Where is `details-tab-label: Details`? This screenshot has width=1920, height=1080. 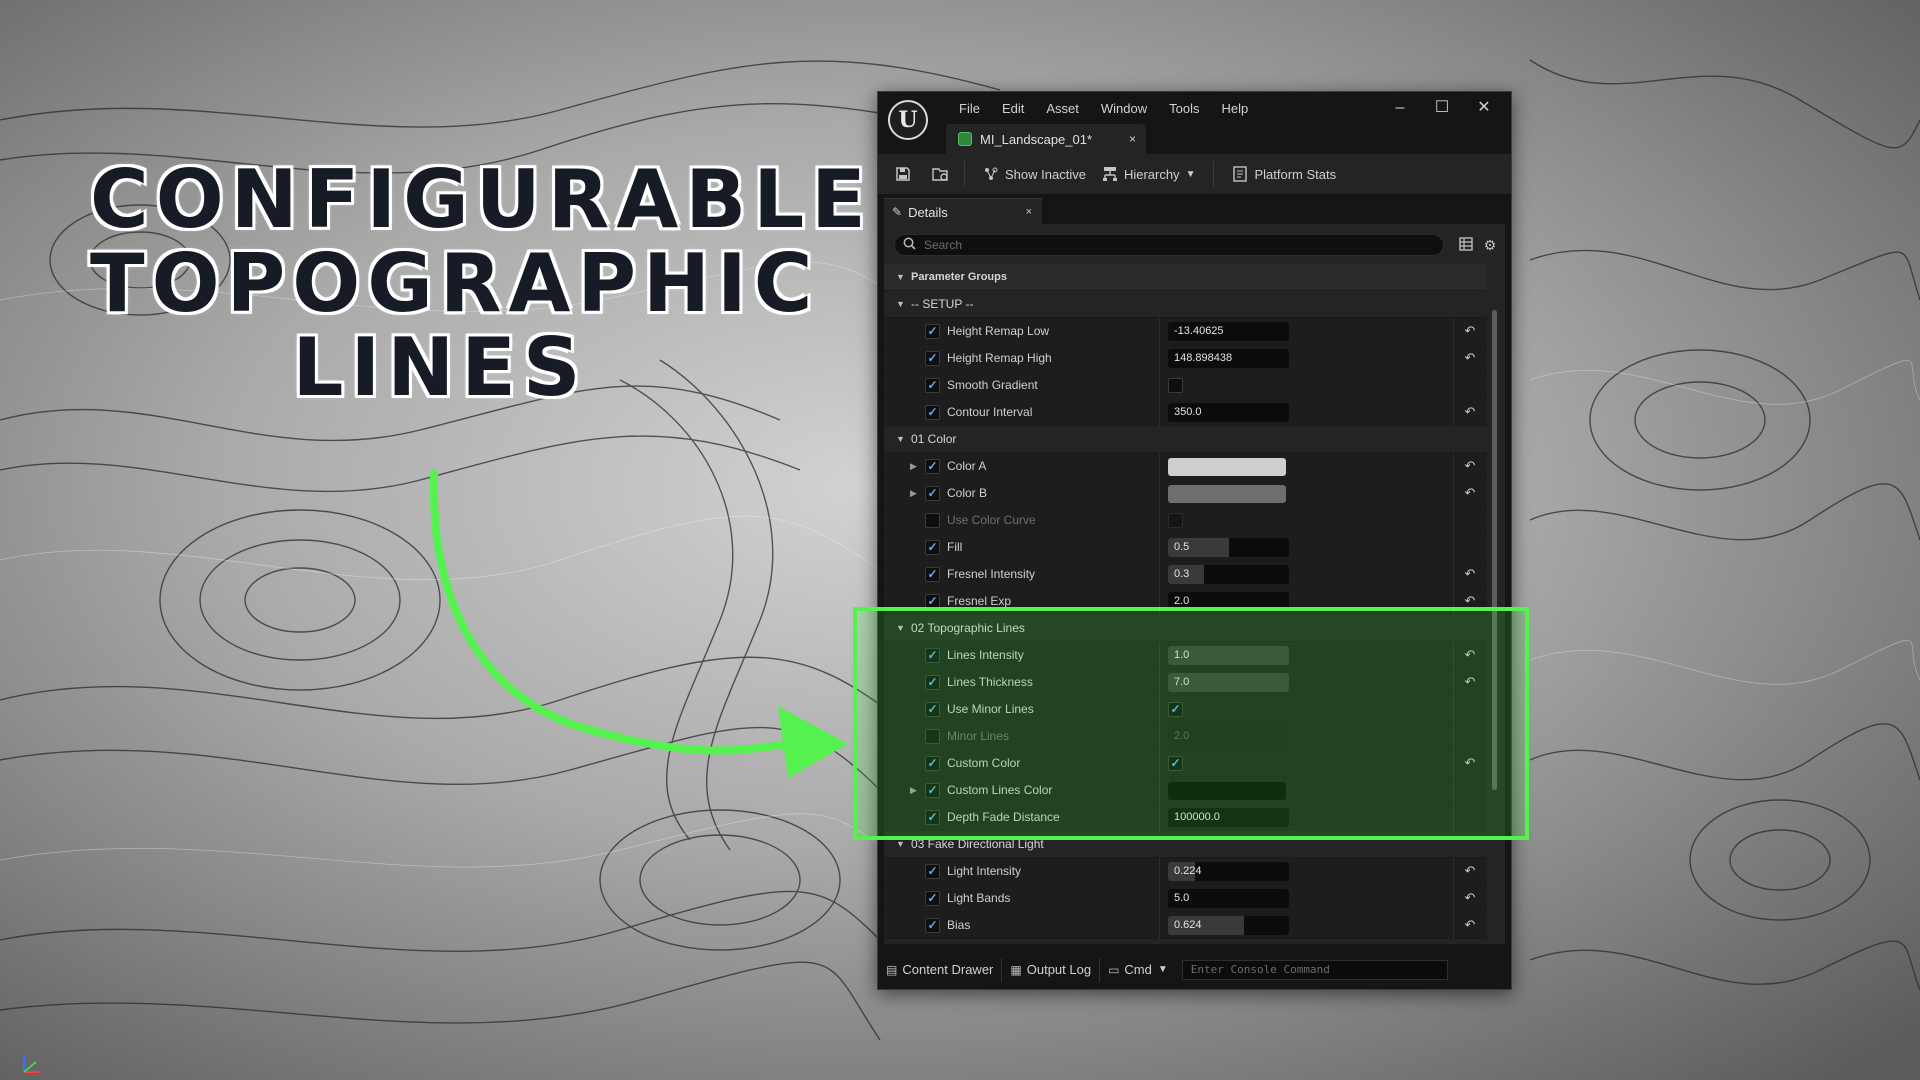 details-tab-label: Details is located at coordinates (928, 212).